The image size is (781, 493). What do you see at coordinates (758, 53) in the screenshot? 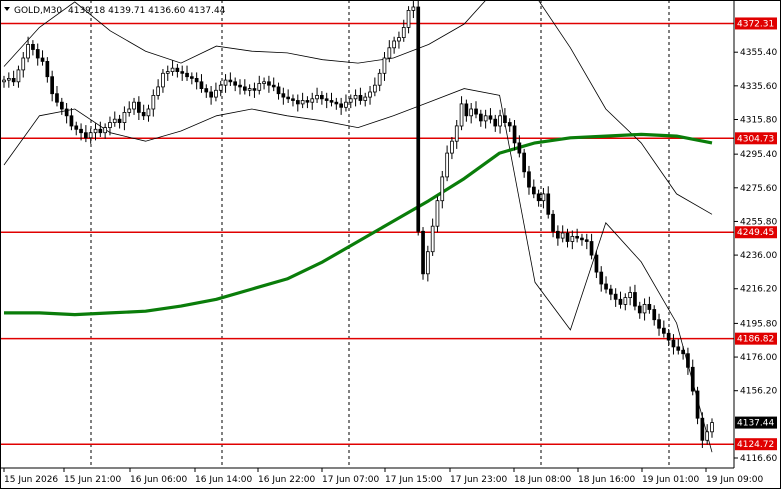
I see `y-tick-label: 4355.40` at bounding box center [758, 53].